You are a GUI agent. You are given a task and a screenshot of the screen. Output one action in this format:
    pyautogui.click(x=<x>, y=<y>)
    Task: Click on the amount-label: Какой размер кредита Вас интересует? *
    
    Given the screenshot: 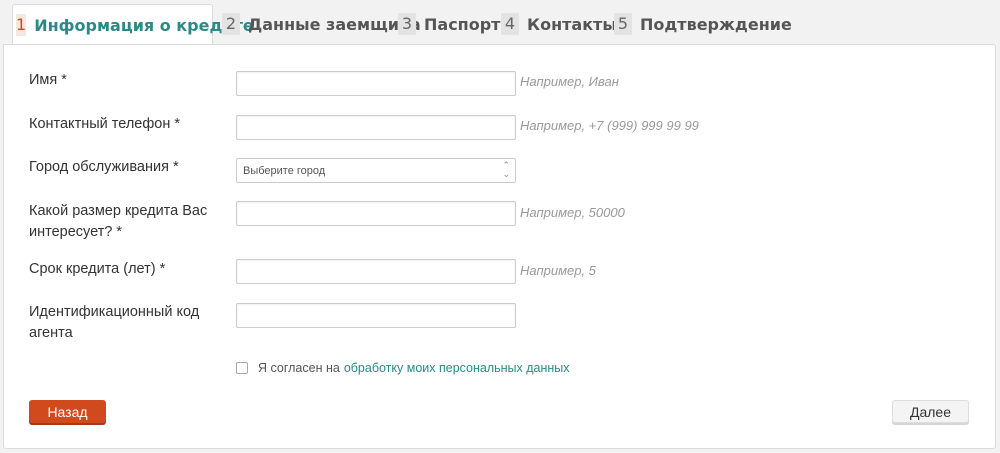 What is the action you would take?
    pyautogui.click(x=118, y=222)
    